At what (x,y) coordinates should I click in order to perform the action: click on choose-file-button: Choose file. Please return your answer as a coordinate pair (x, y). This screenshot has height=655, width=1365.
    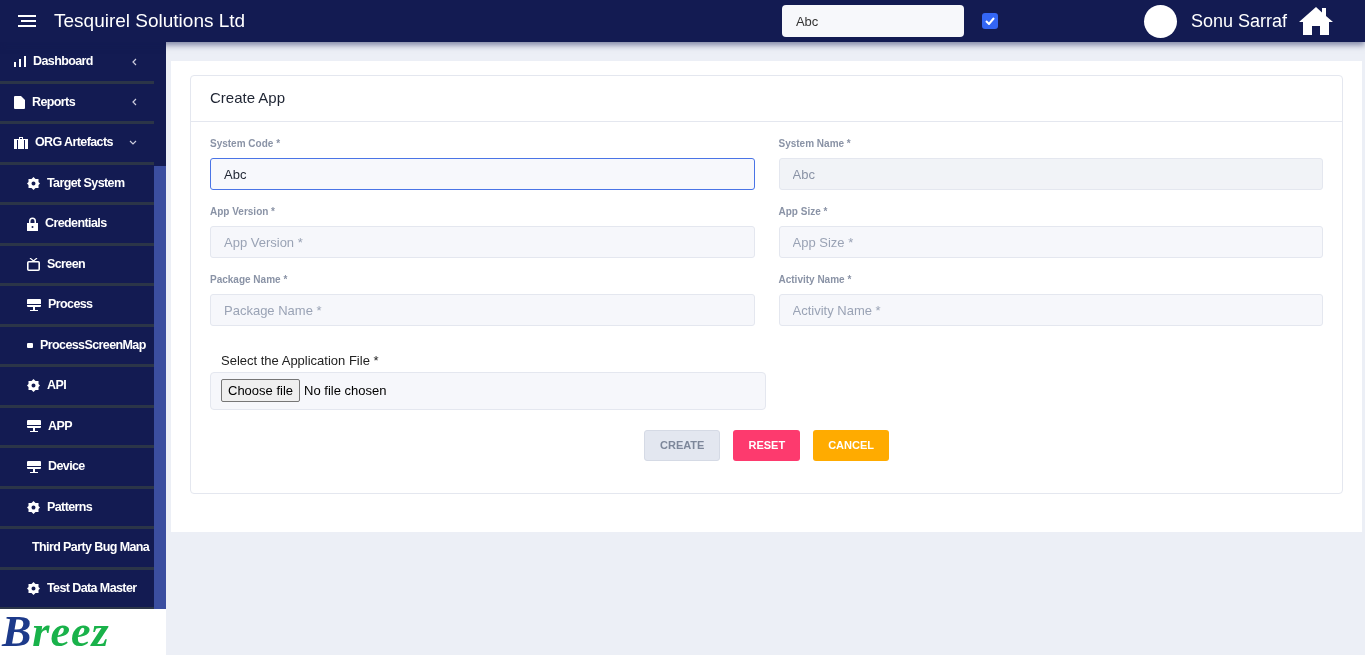
    Looking at the image, I should click on (261, 390).